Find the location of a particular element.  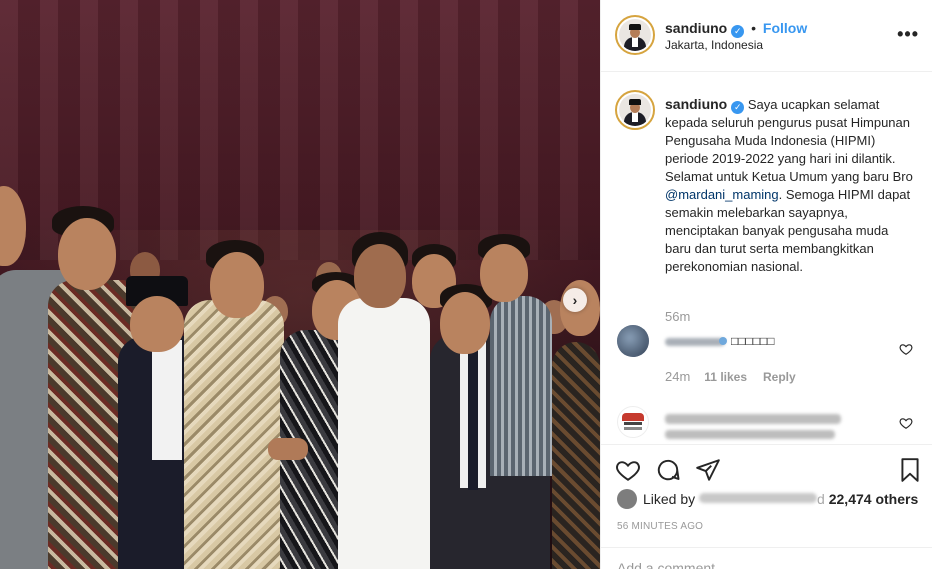

more-options-icon: ••• is located at coordinates (908, 34).